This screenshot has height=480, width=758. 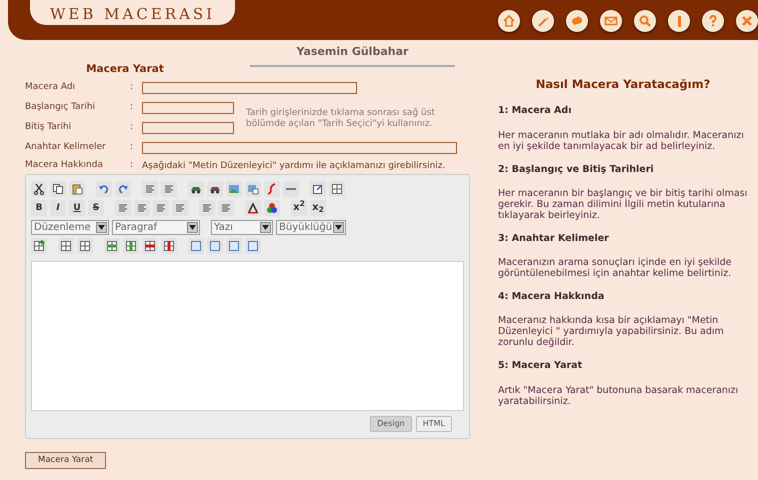 What do you see at coordinates (294, 166) in the screenshot?
I see `about-hint: Aşağıdaki "Metin Düzenleyici" yardımı ile açıklamanızı girebilirsiniz.` at bounding box center [294, 166].